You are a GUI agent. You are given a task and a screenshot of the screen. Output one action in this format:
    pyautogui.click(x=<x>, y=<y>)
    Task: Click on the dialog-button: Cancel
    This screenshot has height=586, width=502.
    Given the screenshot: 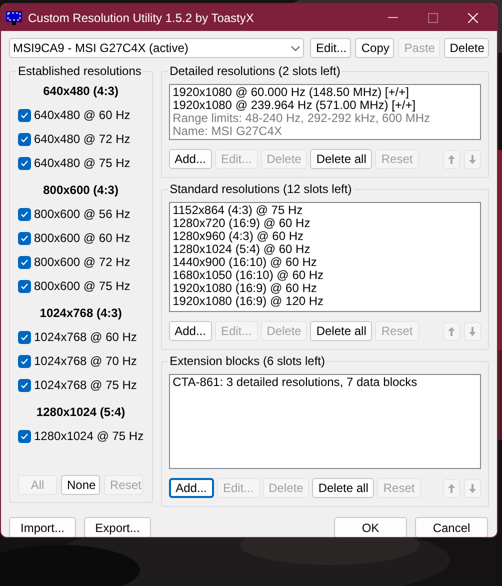 What is the action you would take?
    pyautogui.click(x=451, y=527)
    